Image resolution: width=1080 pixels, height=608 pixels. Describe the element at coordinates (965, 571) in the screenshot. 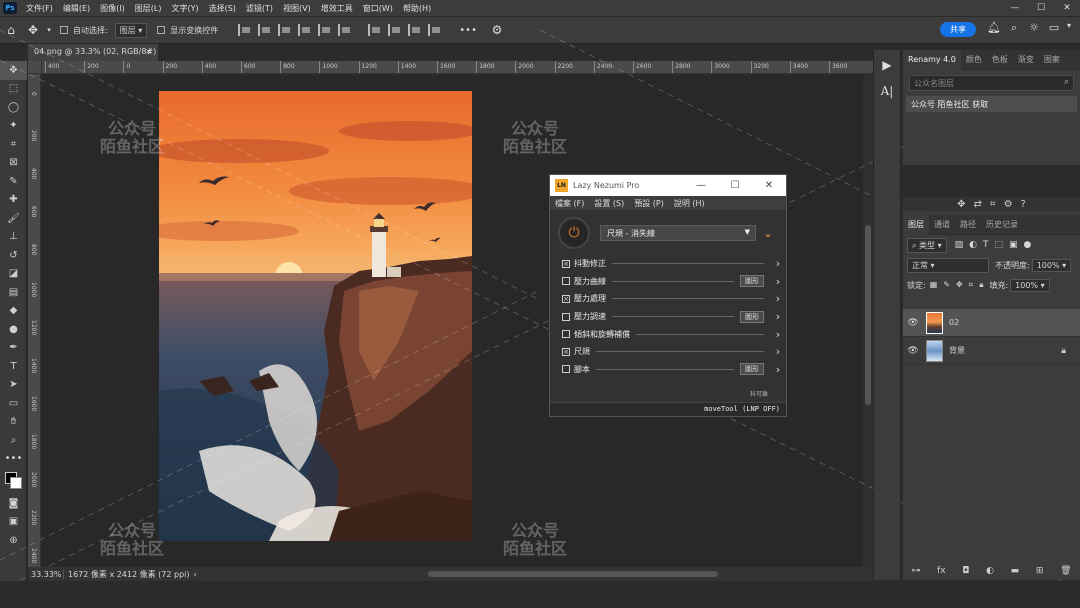

I see `add-mask-icon: ◘` at that location.